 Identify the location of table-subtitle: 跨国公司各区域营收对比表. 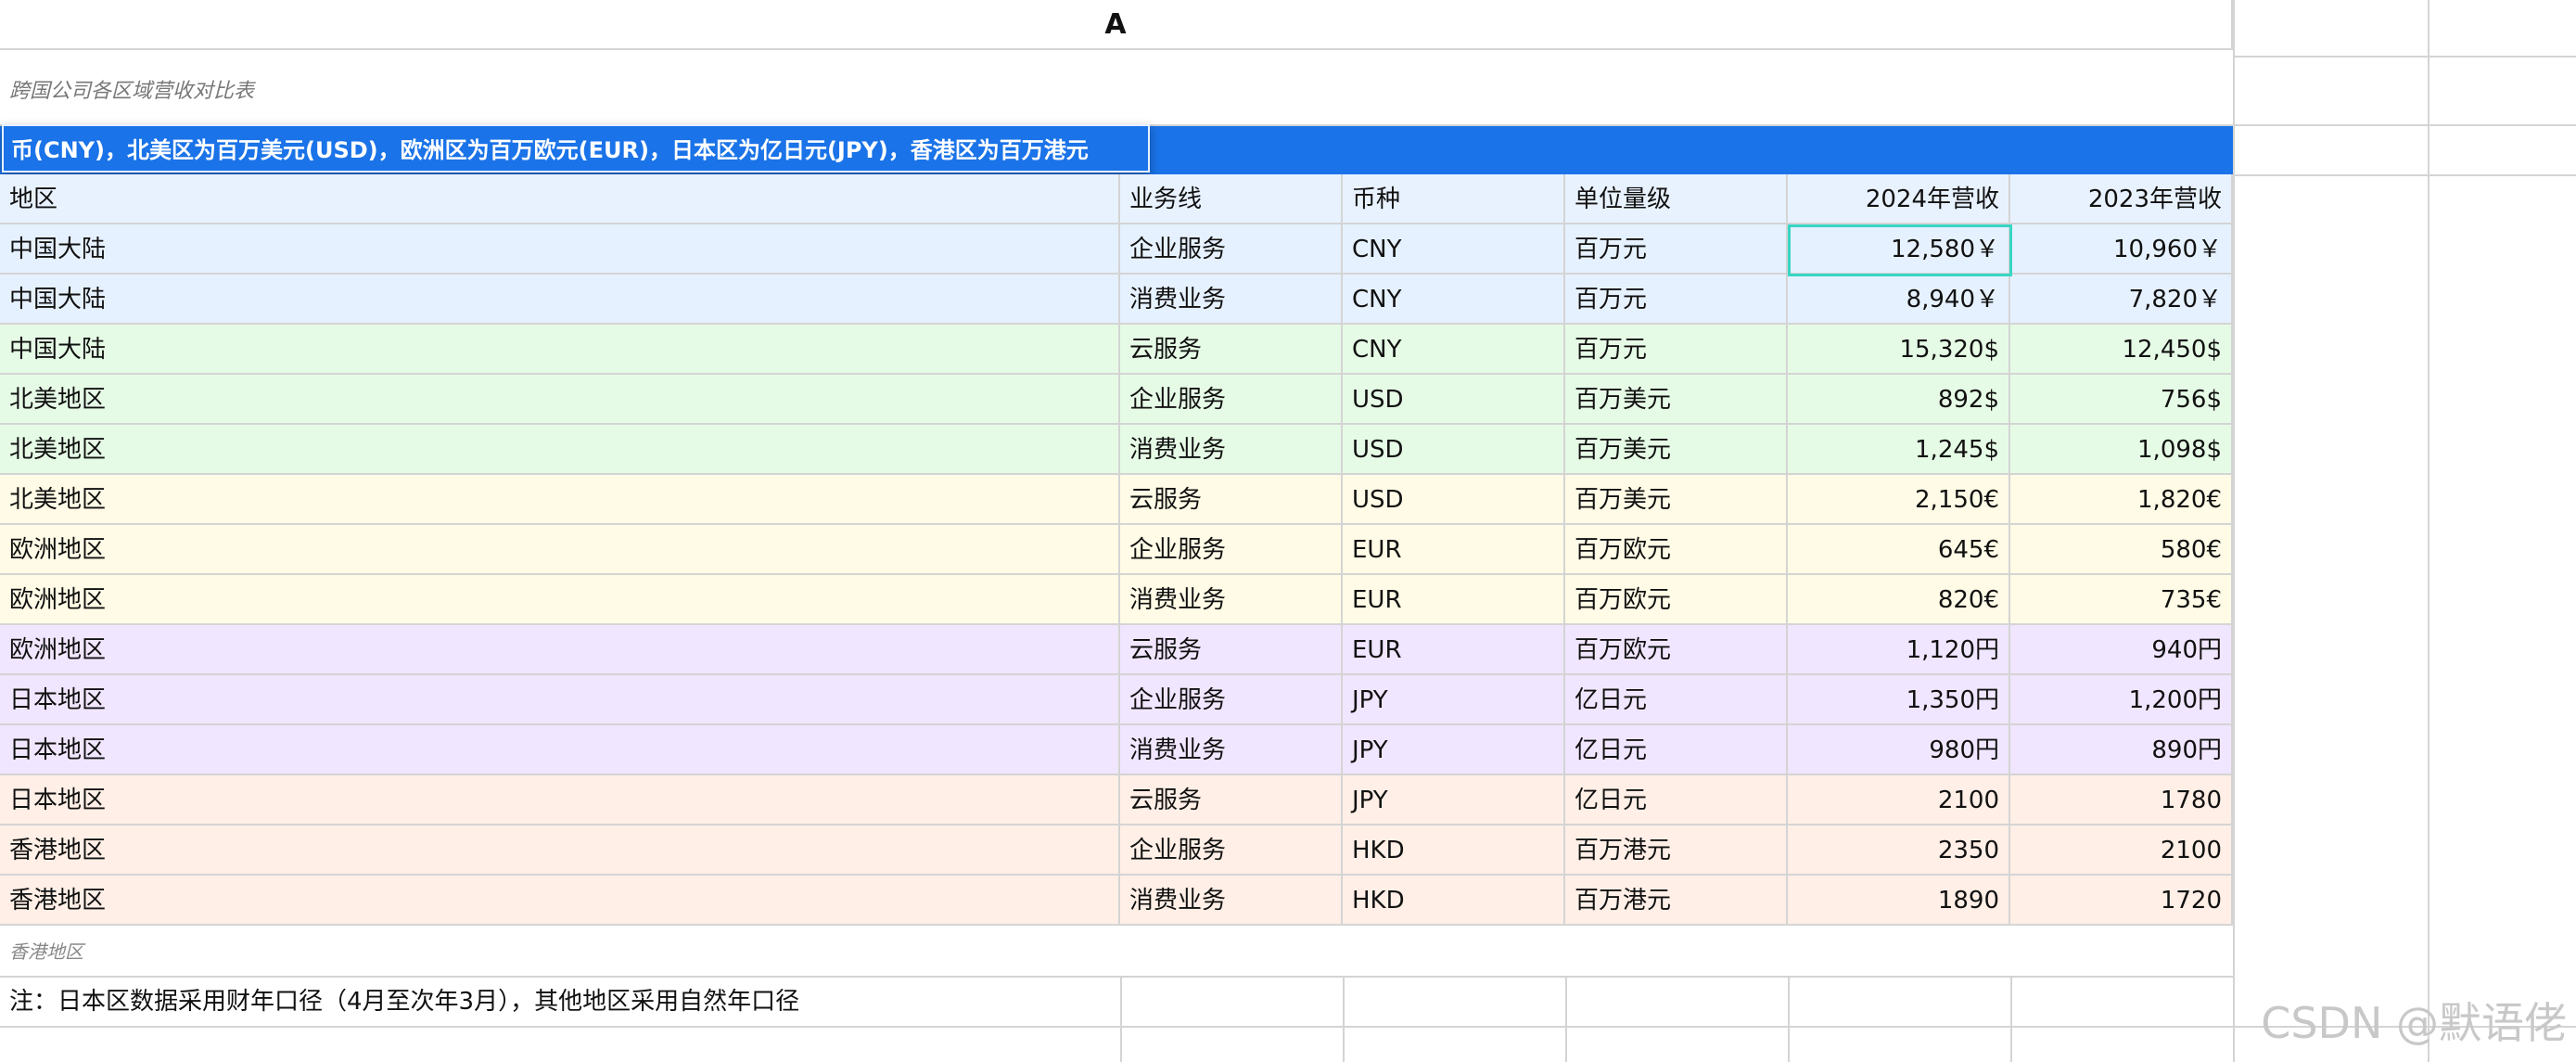
(131, 92).